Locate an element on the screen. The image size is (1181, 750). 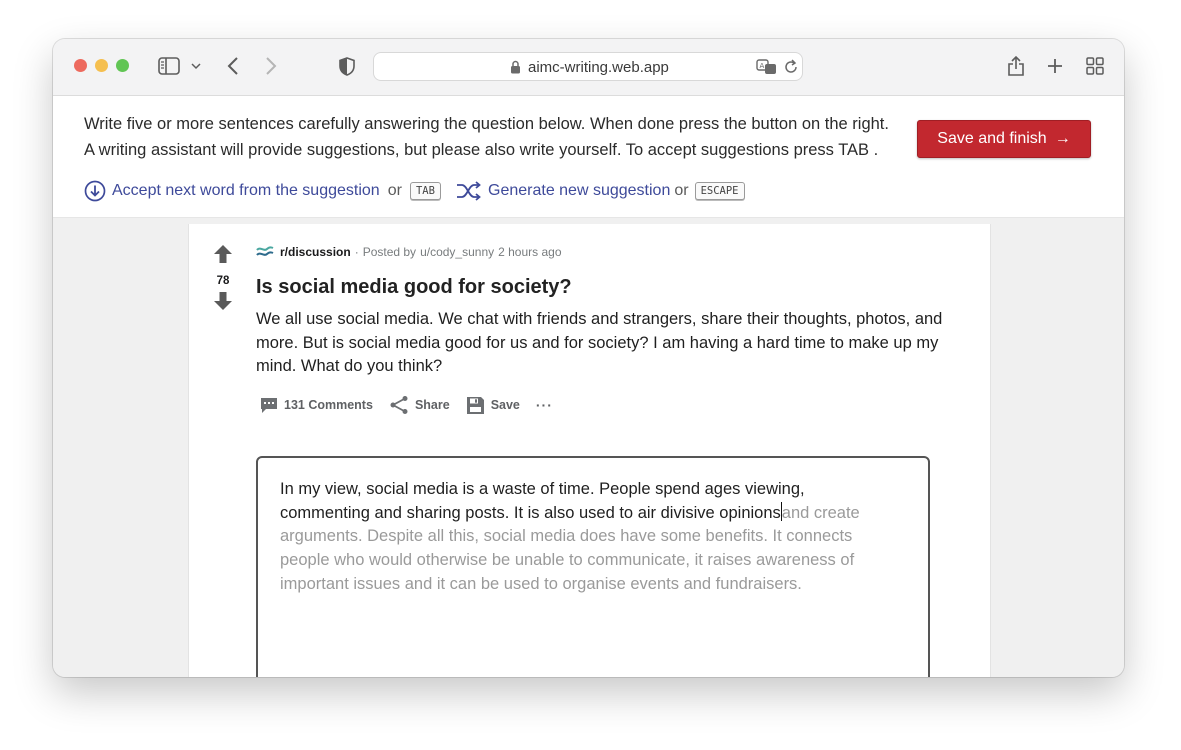
share-icon is located at coordinates (1016, 66).